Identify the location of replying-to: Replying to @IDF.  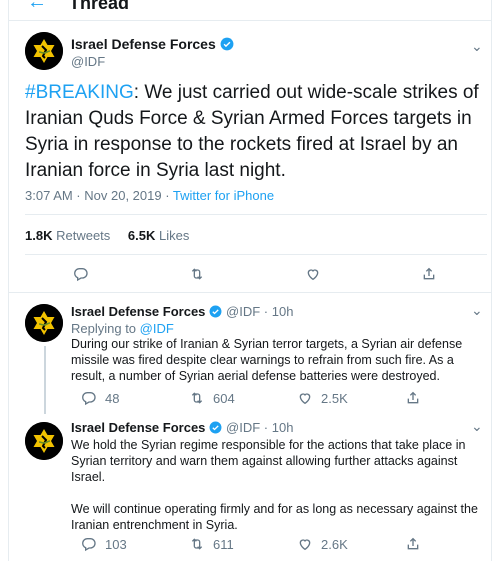
(122, 328).